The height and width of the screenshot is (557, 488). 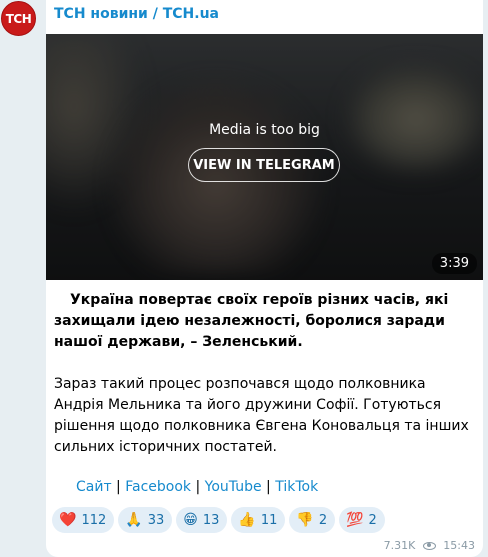 What do you see at coordinates (454, 263) in the screenshot?
I see `video-duration-badge: 3:39` at bounding box center [454, 263].